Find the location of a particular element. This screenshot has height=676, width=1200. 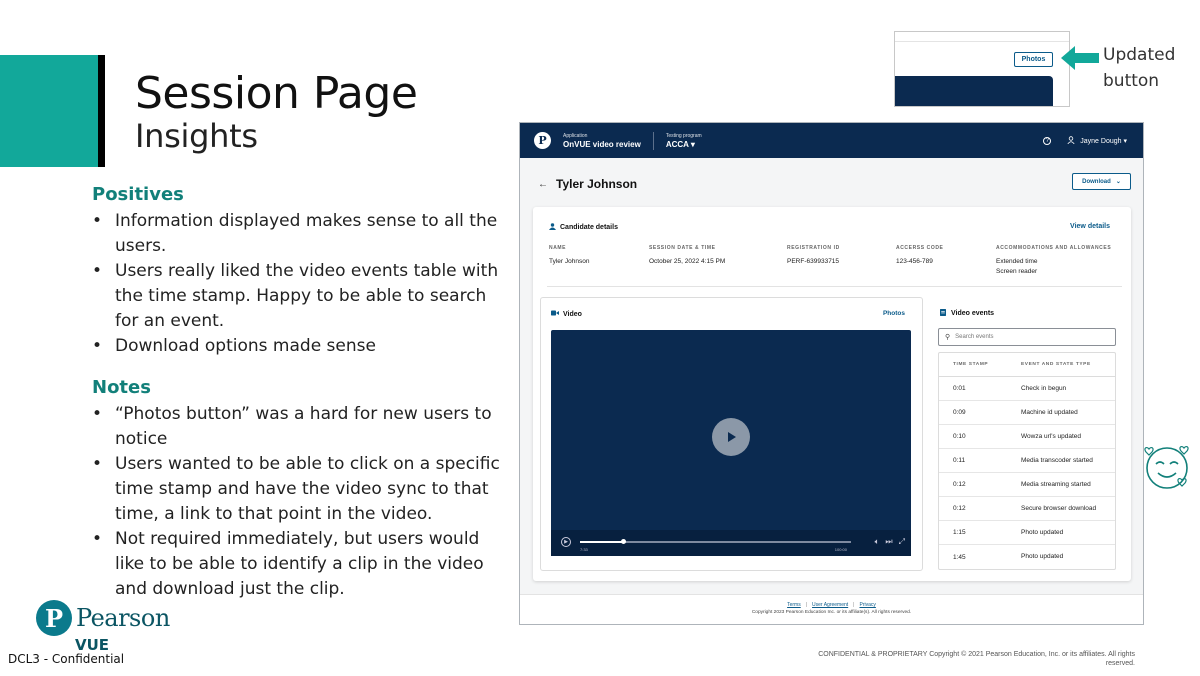

play-small-icon: ▶ is located at coordinates (566, 542).